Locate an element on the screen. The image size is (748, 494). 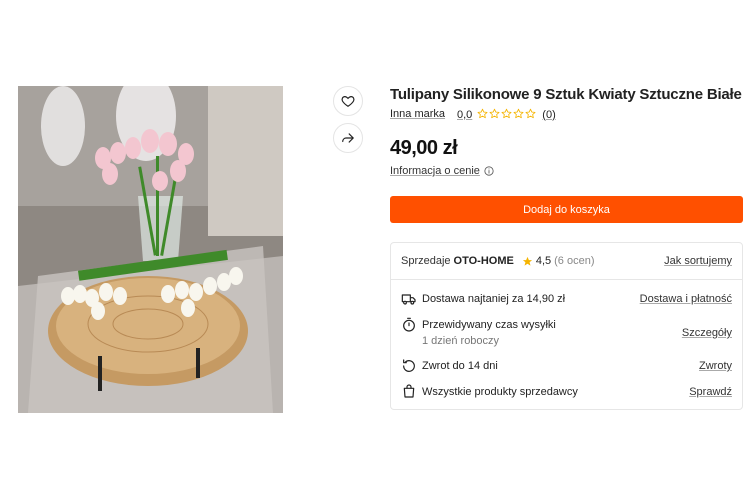
shipping-details-link: Szczegóły is located at coordinates (707, 333).